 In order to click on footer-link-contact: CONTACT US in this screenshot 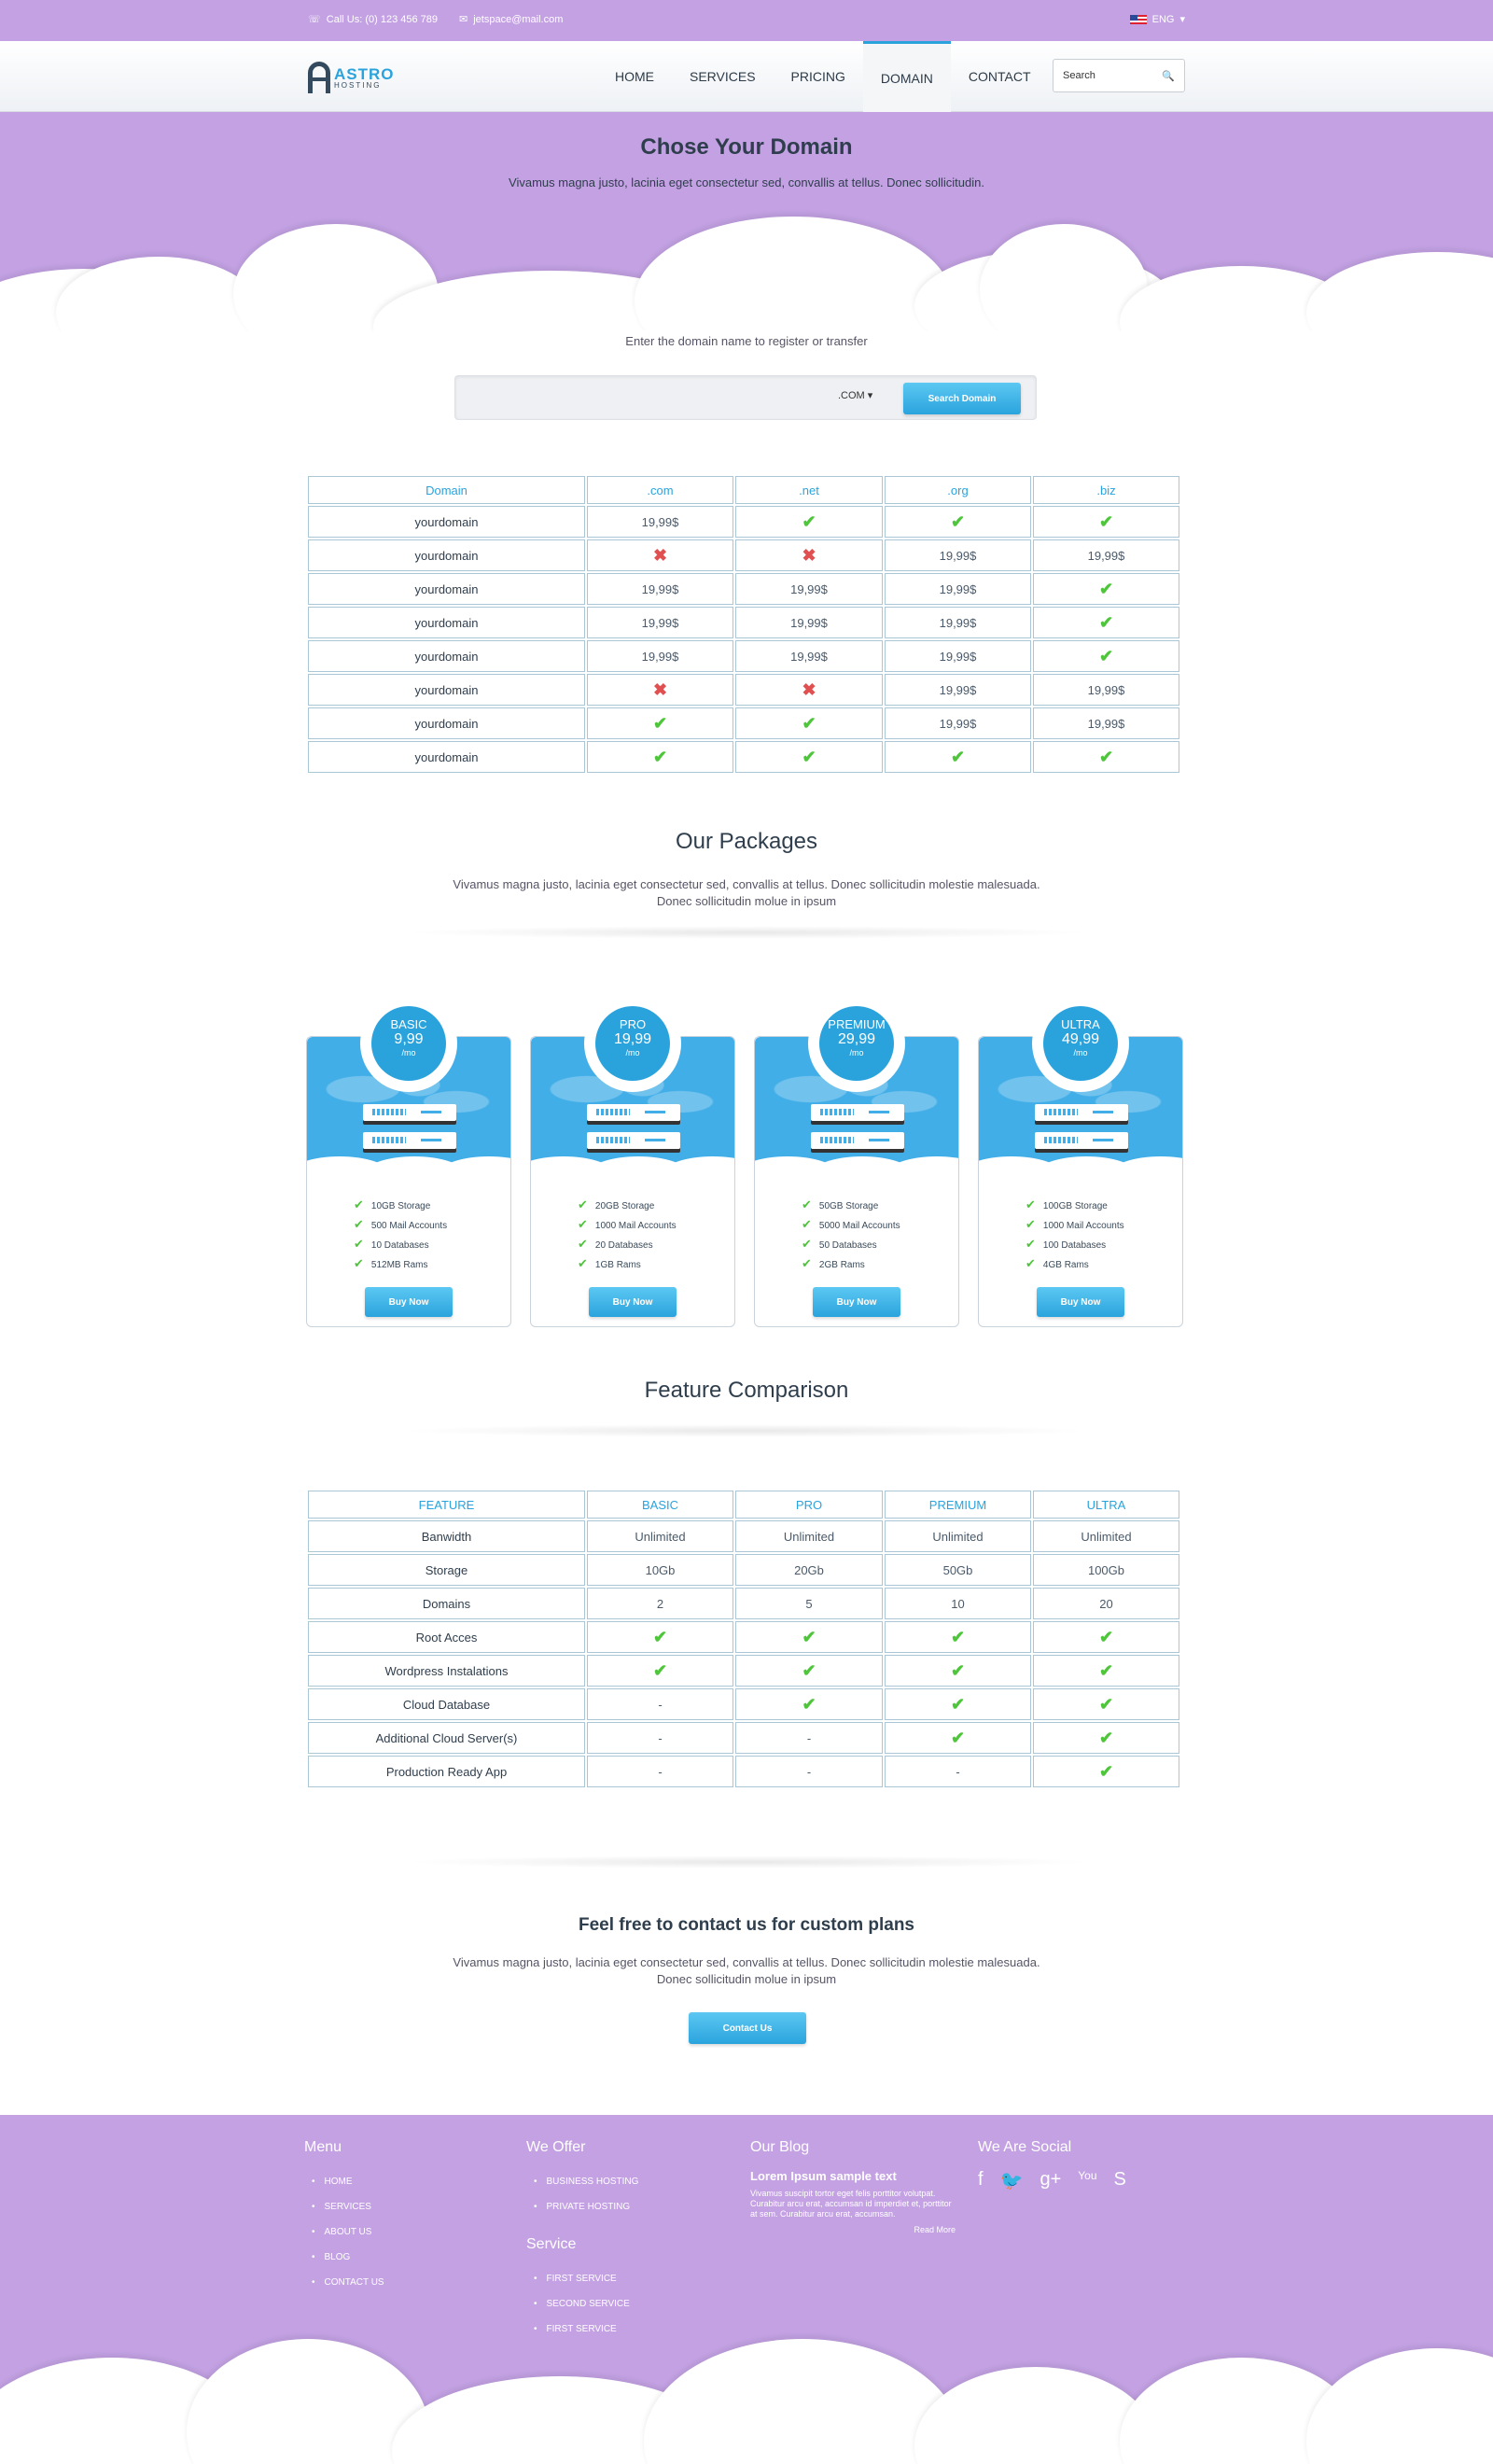, I will do `click(348, 2282)`.